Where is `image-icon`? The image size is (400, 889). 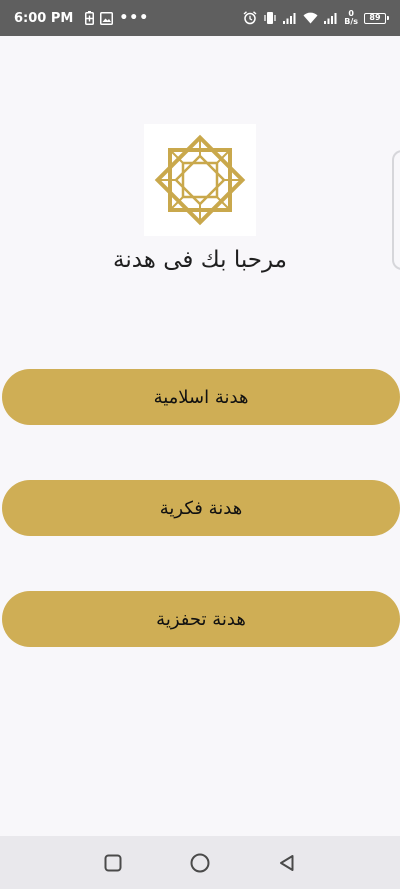
image-icon is located at coordinates (107, 18).